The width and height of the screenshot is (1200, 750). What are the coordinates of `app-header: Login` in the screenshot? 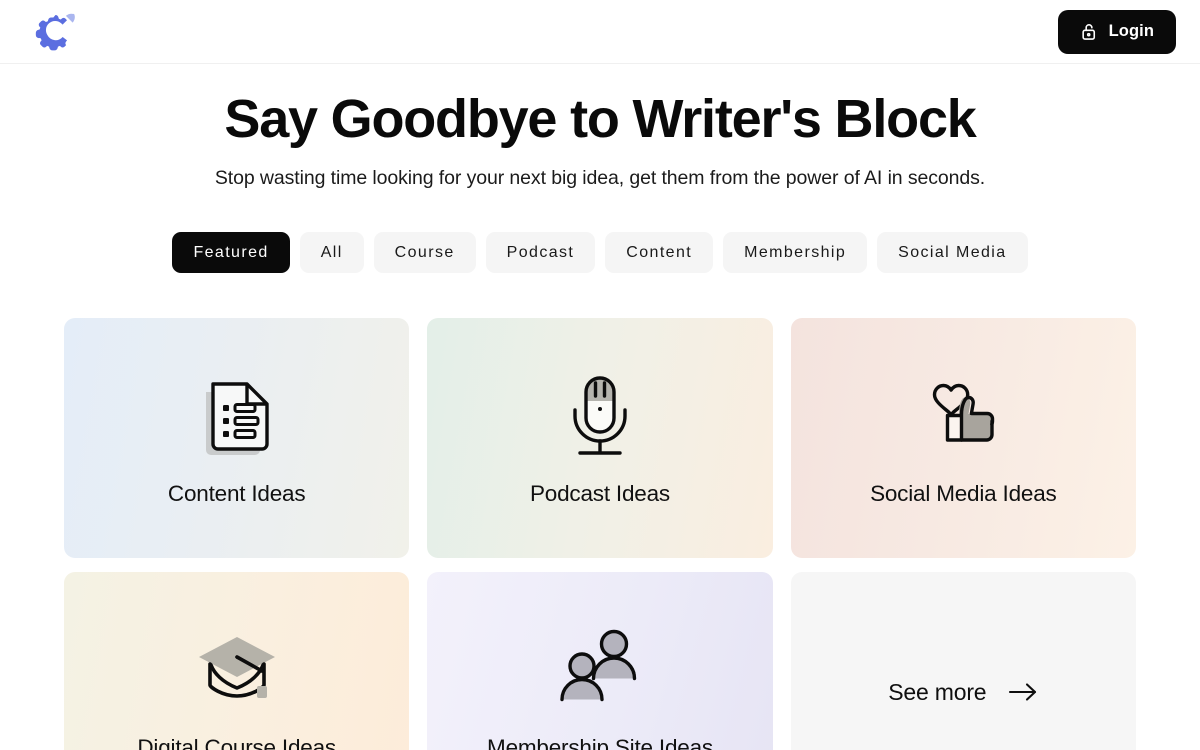 It's located at (600, 32).